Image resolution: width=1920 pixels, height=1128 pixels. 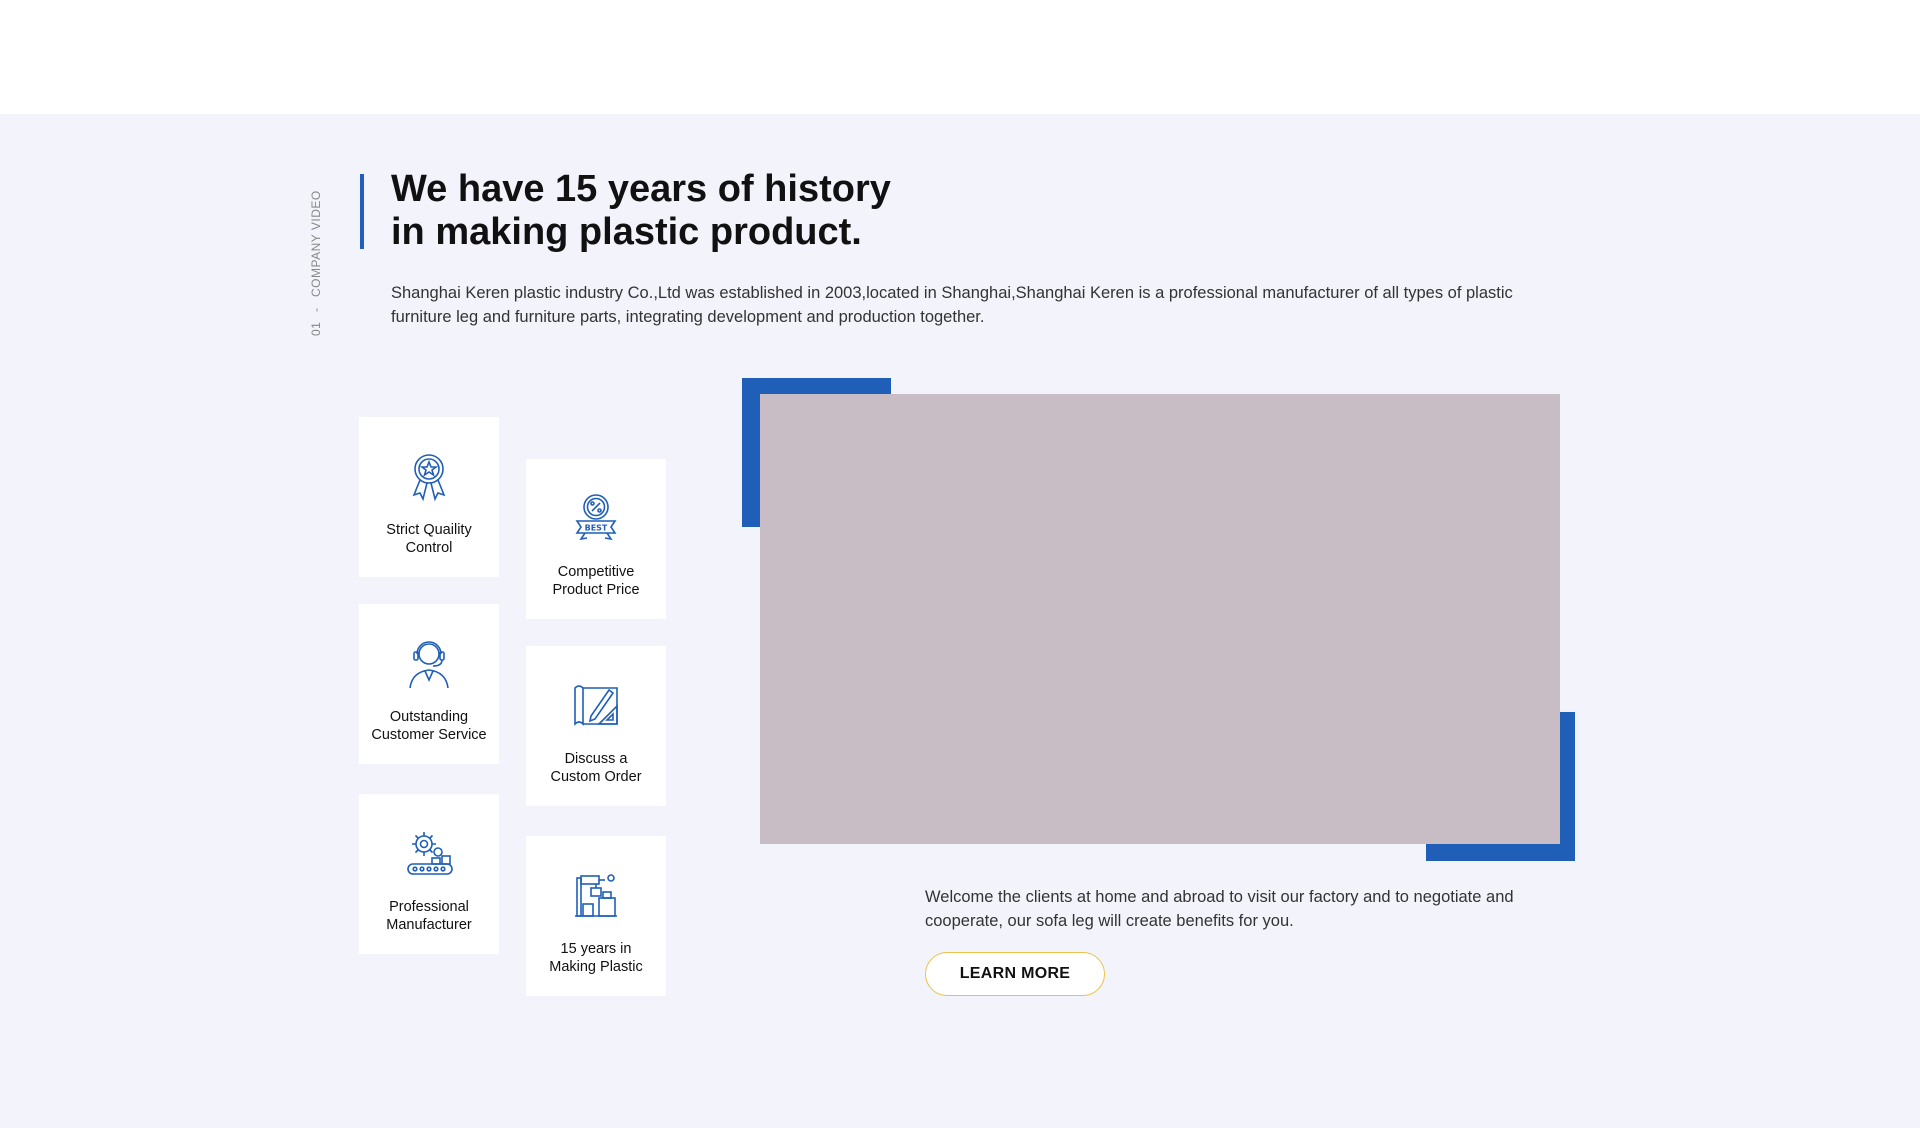 I want to click on feature-label: Outstanding Customer Service, so click(x=429, y=726).